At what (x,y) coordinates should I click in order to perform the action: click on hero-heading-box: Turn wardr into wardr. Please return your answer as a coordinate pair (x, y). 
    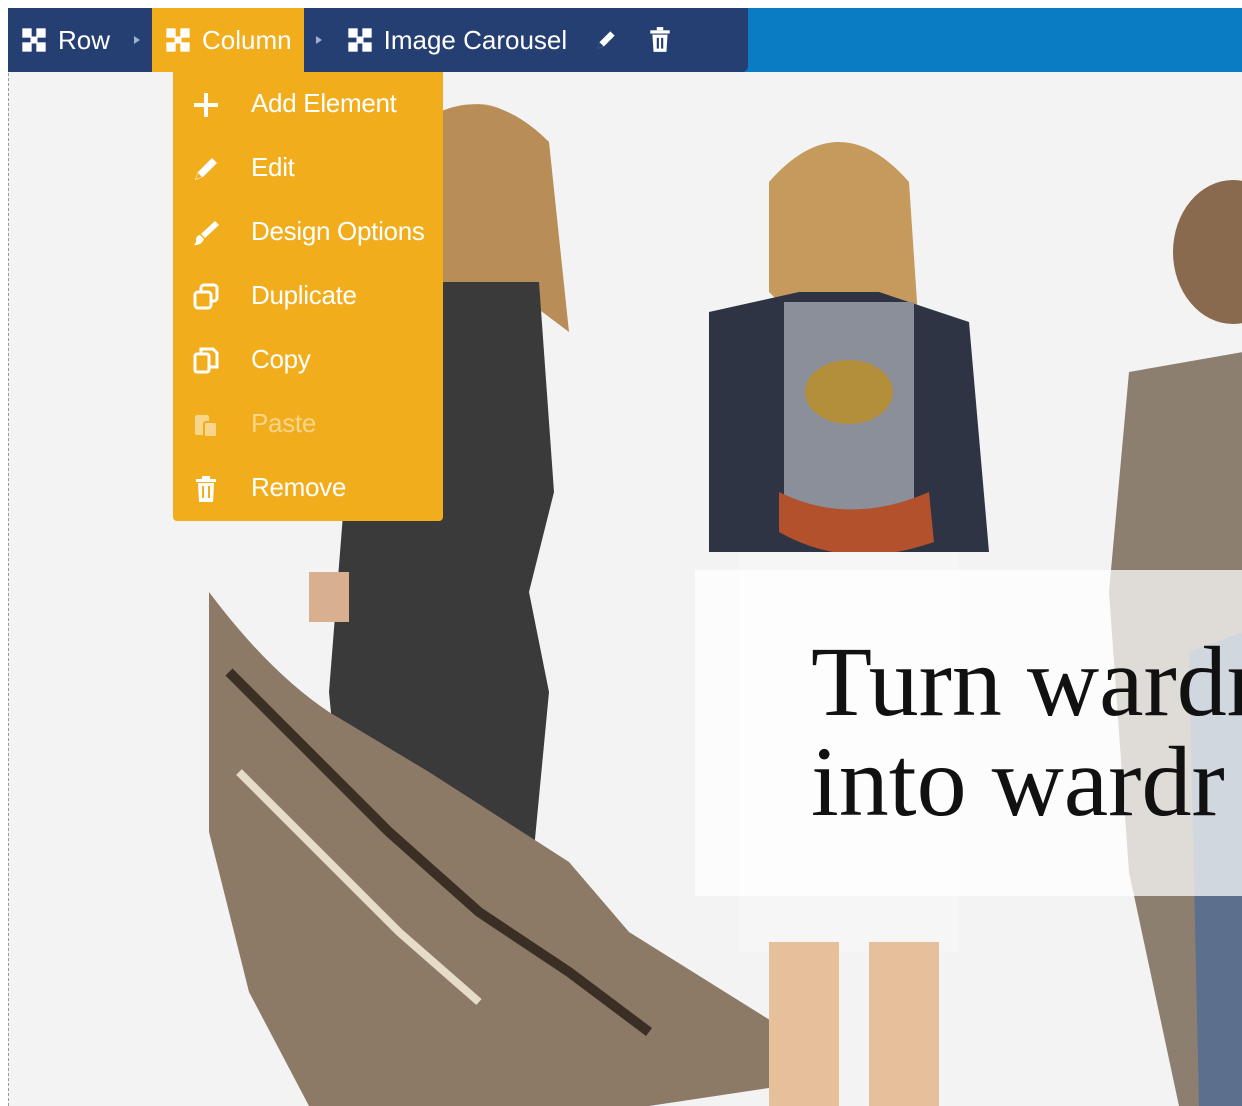
    Looking at the image, I should click on (968, 733).